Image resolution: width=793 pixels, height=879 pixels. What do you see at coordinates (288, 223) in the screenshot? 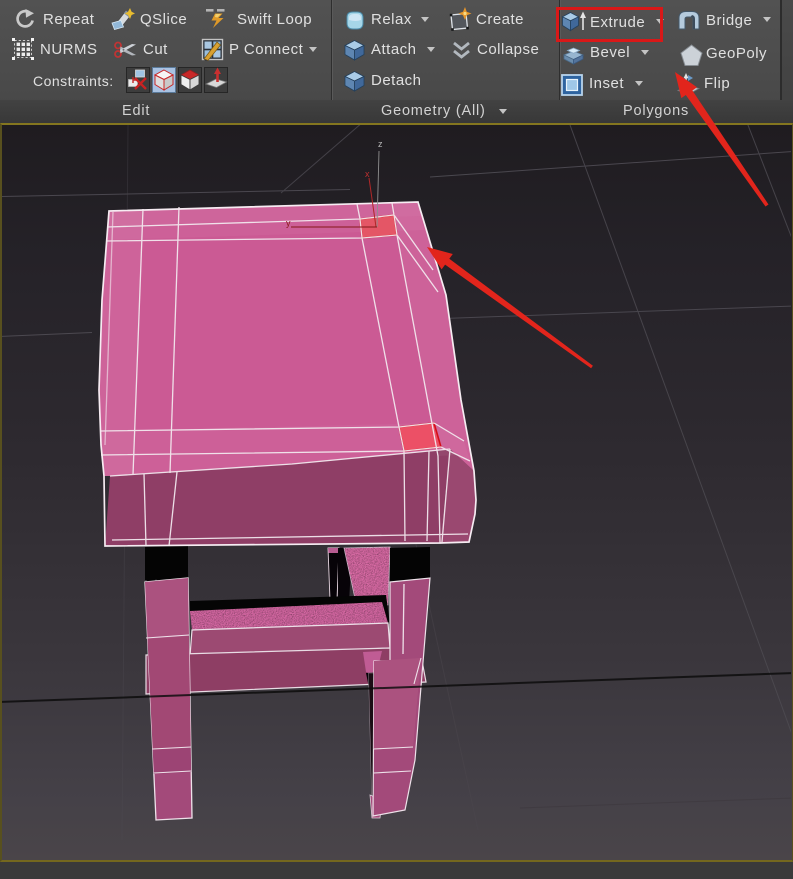
I see `svg-text: y` at bounding box center [288, 223].